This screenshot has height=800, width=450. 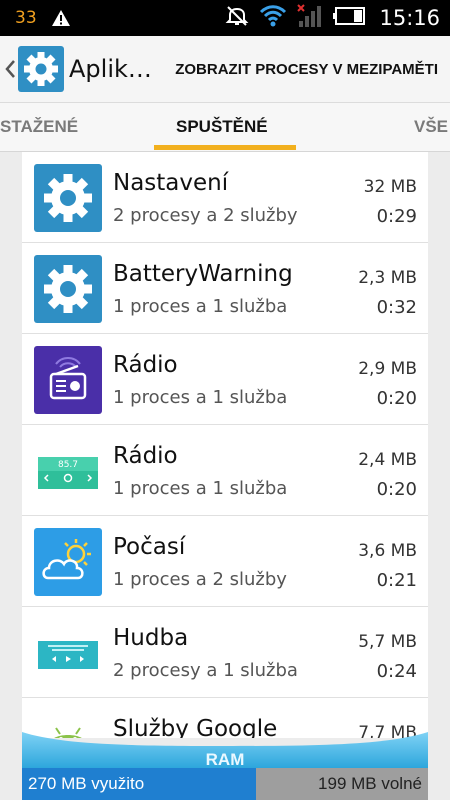 I want to click on warning-icon, so click(x=61, y=18).